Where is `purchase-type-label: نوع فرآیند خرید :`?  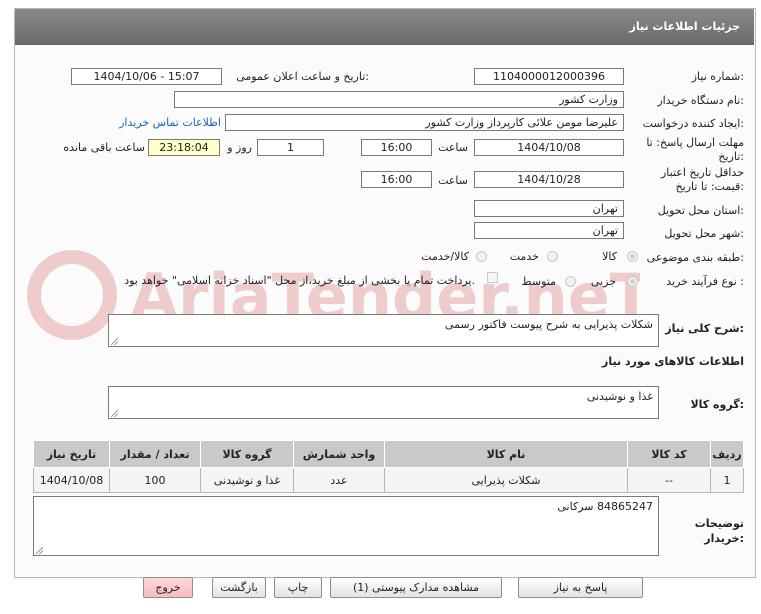
purchase-type-label: نوع فرآیند خرید : is located at coordinates (705, 281).